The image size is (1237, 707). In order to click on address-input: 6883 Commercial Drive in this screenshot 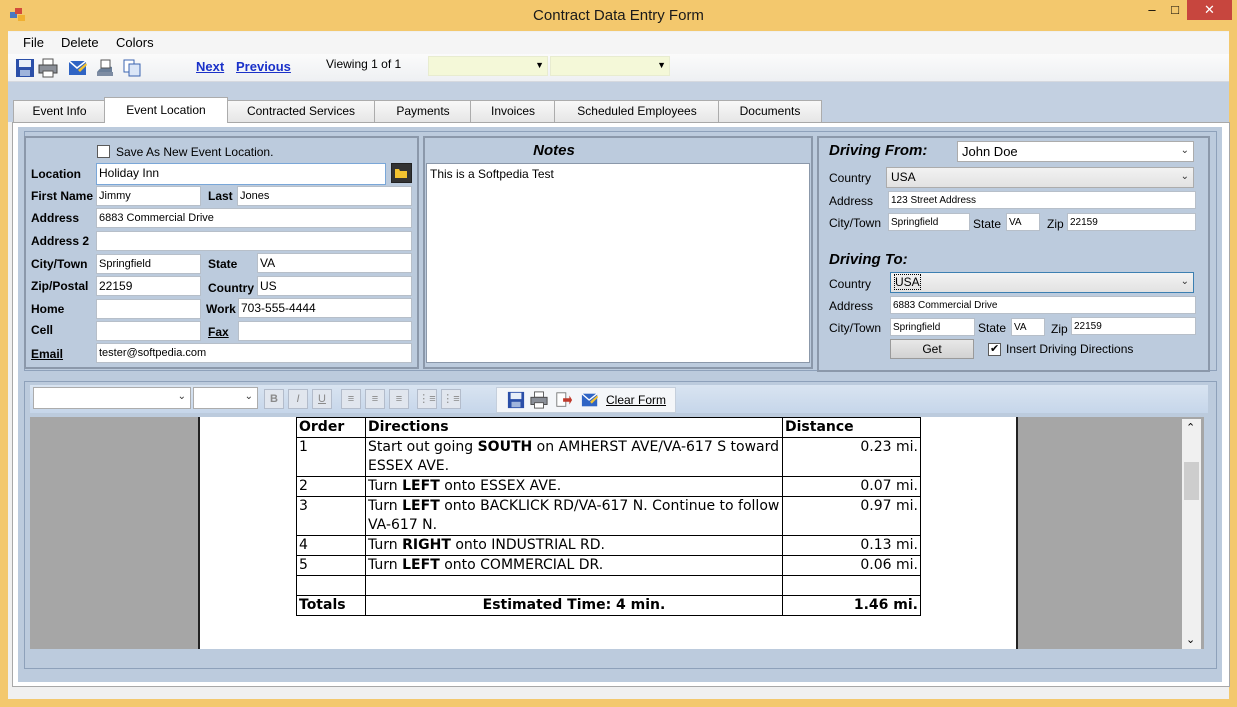, I will do `click(254, 218)`.